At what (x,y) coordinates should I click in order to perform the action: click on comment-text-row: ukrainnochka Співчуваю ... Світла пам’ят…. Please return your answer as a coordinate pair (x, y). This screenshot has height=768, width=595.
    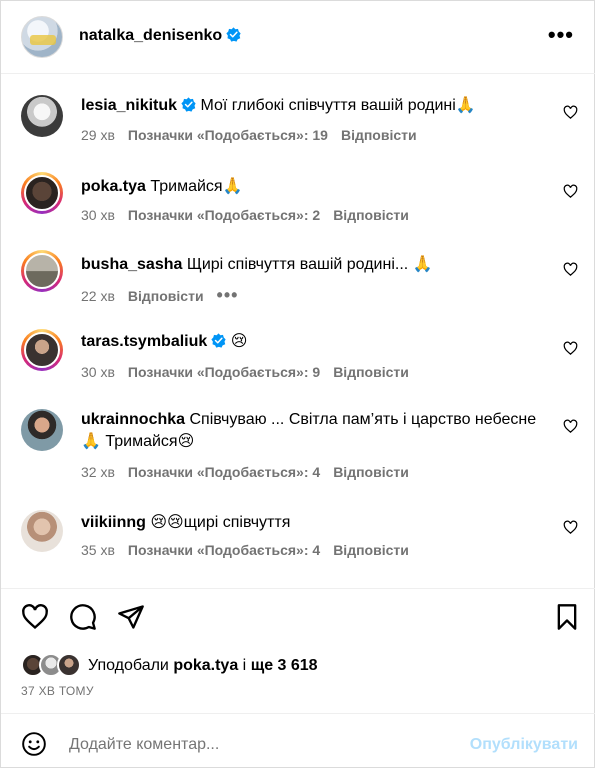
    Looking at the image, I should click on (316, 431).